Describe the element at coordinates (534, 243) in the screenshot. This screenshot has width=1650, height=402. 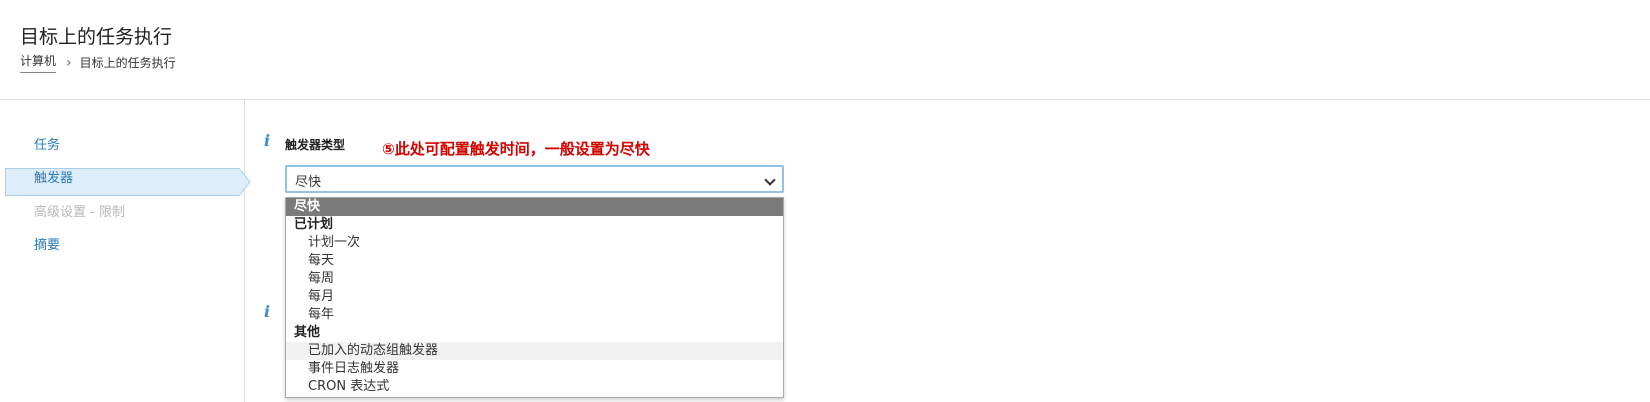
I see `option-once: 计划一次` at that location.